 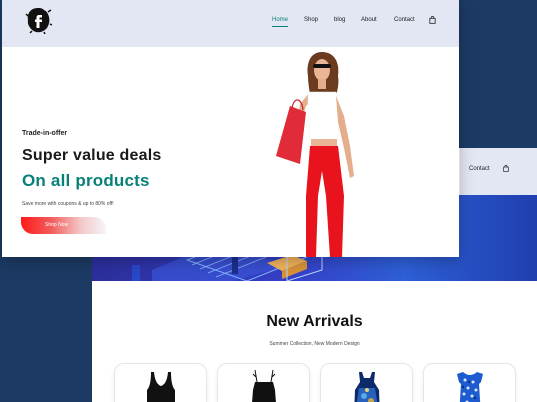 What do you see at coordinates (160, 387) in the screenshot?
I see `black-bodysuit-image` at bounding box center [160, 387].